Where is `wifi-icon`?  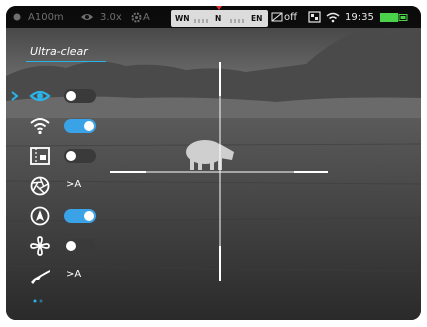 wifi-icon is located at coordinates (40, 126).